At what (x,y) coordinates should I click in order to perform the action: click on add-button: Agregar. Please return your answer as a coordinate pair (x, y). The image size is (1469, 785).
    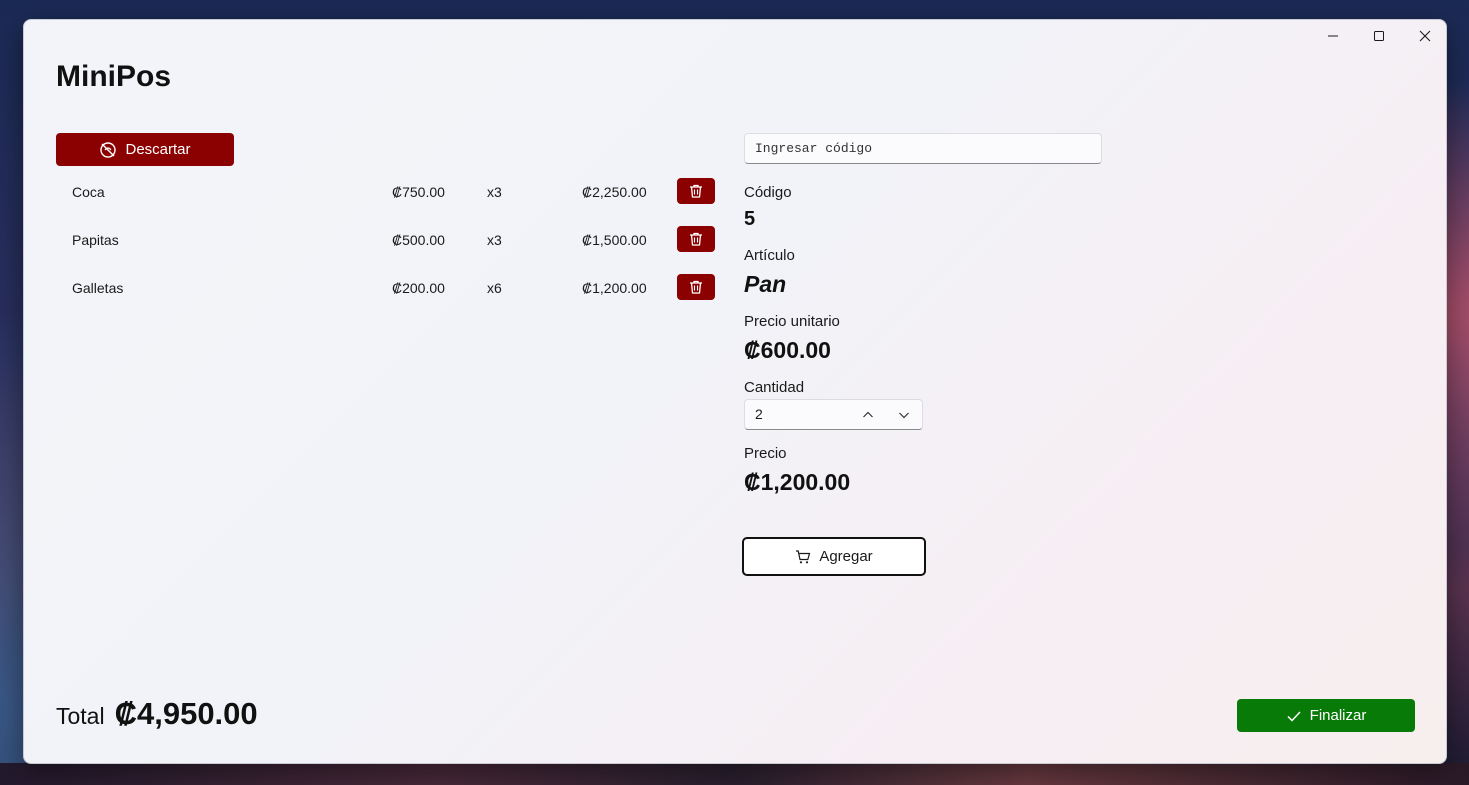
    Looking at the image, I should click on (834, 556).